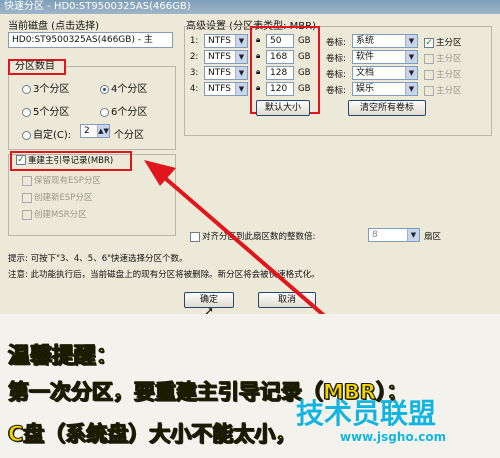  I want to click on watermark-logo: 技术员联盟, so click(366, 413).